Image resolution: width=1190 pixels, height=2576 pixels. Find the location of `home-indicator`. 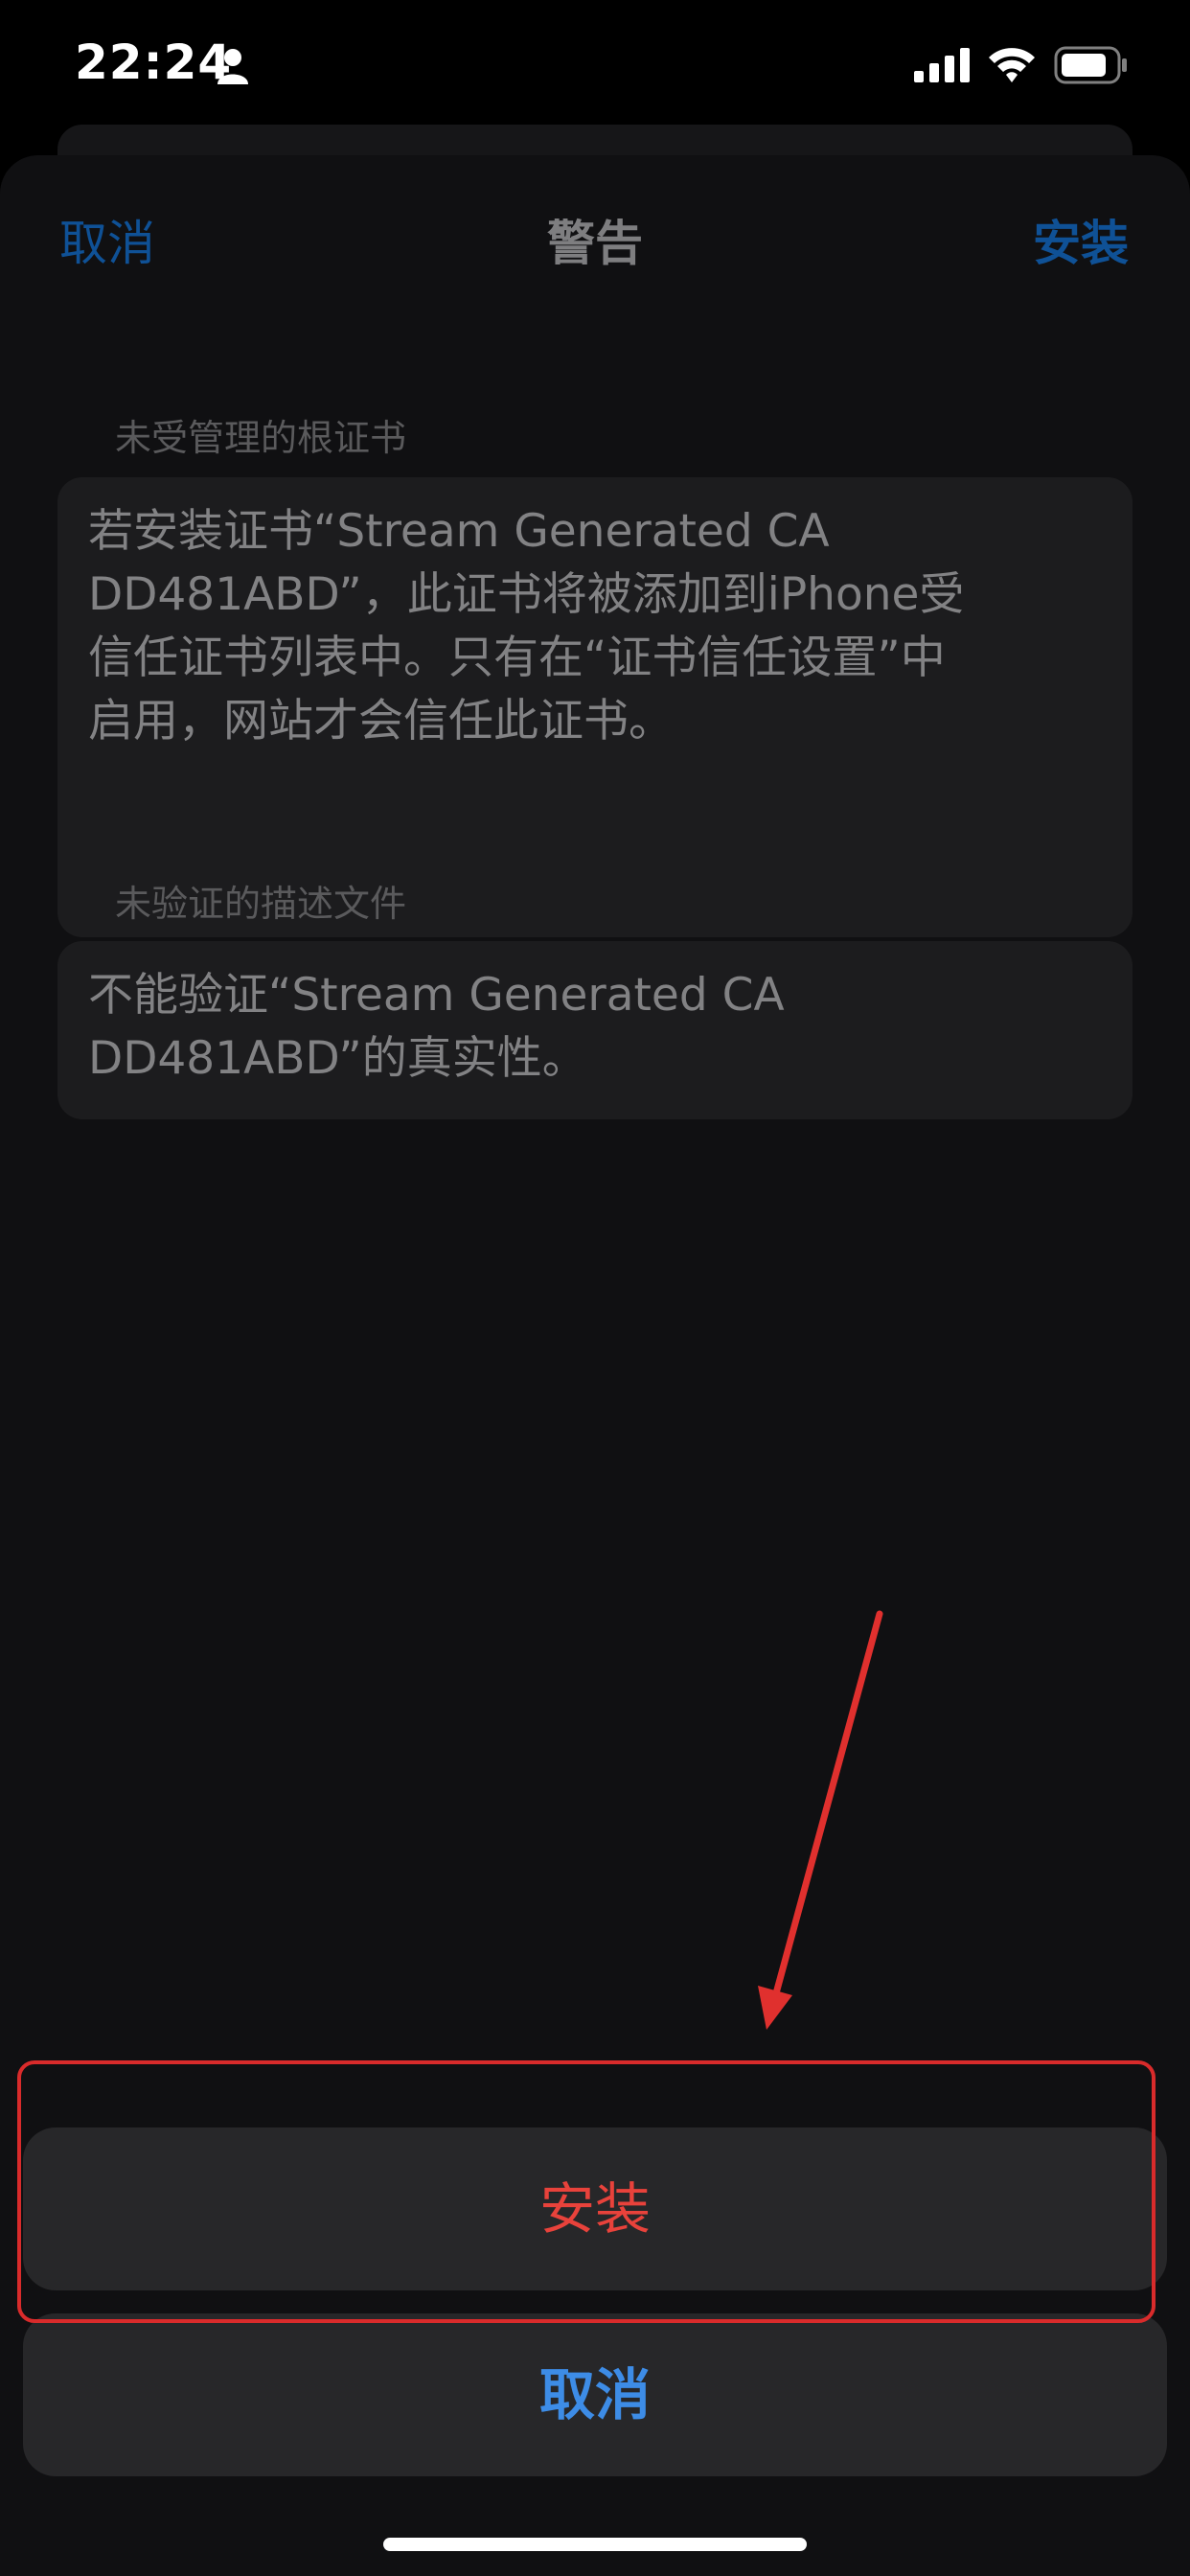

home-indicator is located at coordinates (595, 2544).